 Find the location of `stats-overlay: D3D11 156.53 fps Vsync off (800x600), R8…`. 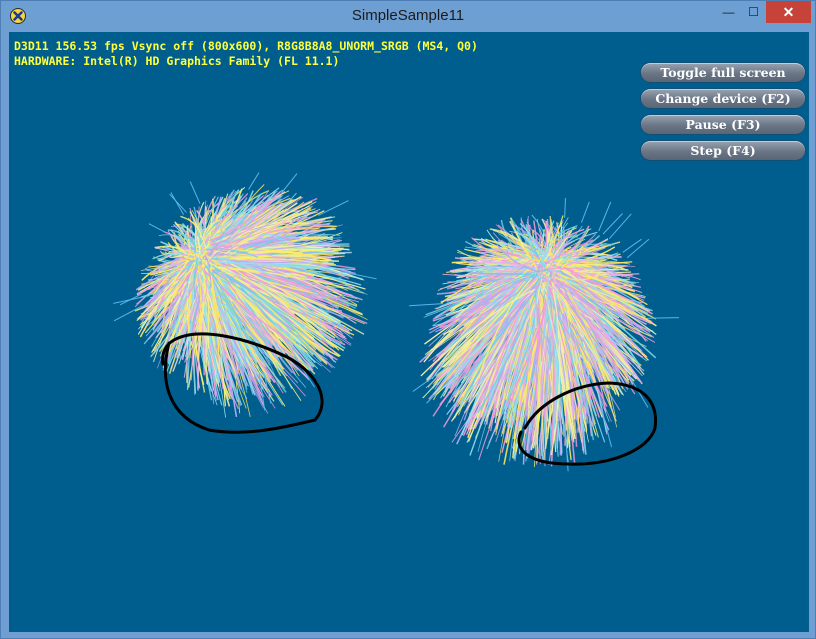

stats-overlay: D3D11 156.53 fps Vsync off (800x600), R8… is located at coordinates (246, 54).